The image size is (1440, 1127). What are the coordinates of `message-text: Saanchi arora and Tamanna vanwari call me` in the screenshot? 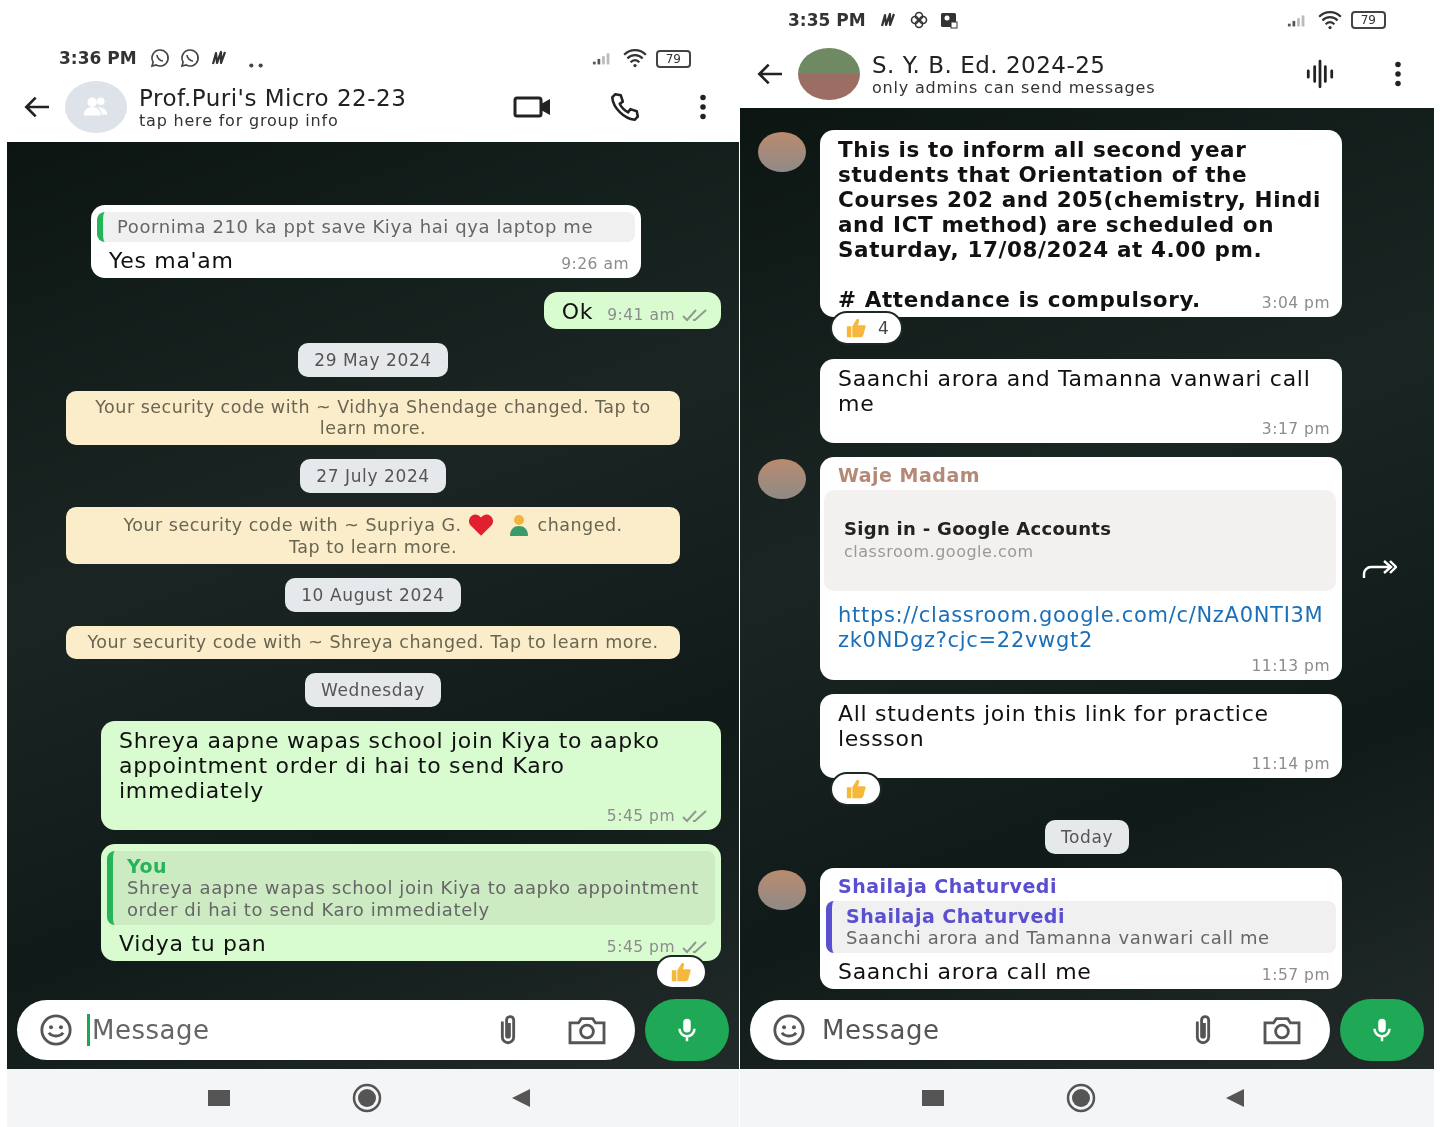 It's located at (1075, 391).